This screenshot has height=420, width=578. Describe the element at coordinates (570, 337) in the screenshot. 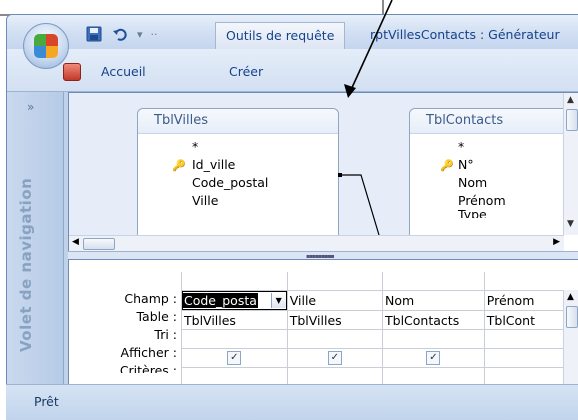

I see `grid-vertical-scrollbar: ▲` at that location.